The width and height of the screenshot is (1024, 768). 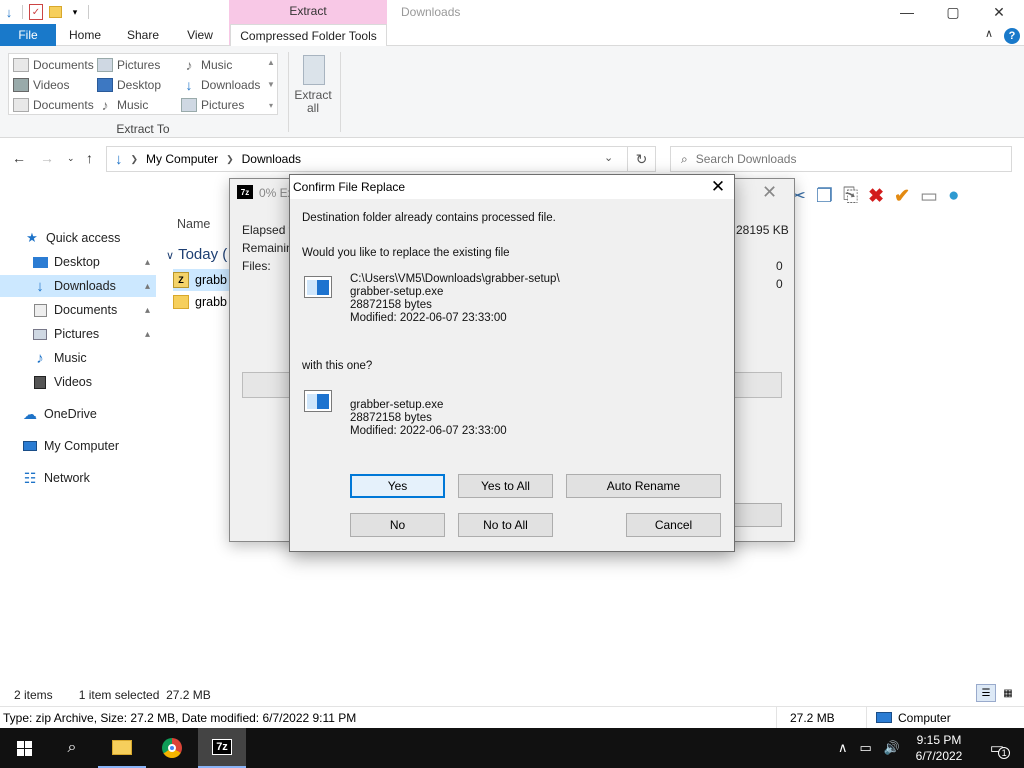 I want to click on sidebar-item-my-computer: My Computer, so click(x=78, y=446).